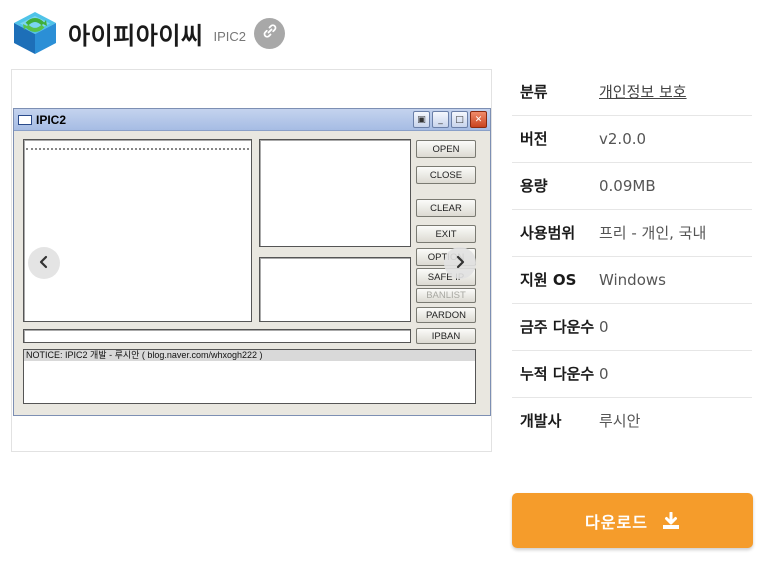 The height and width of the screenshot is (563, 759). What do you see at coordinates (643, 92) in the screenshot?
I see `category-link: 개인정보 보호` at bounding box center [643, 92].